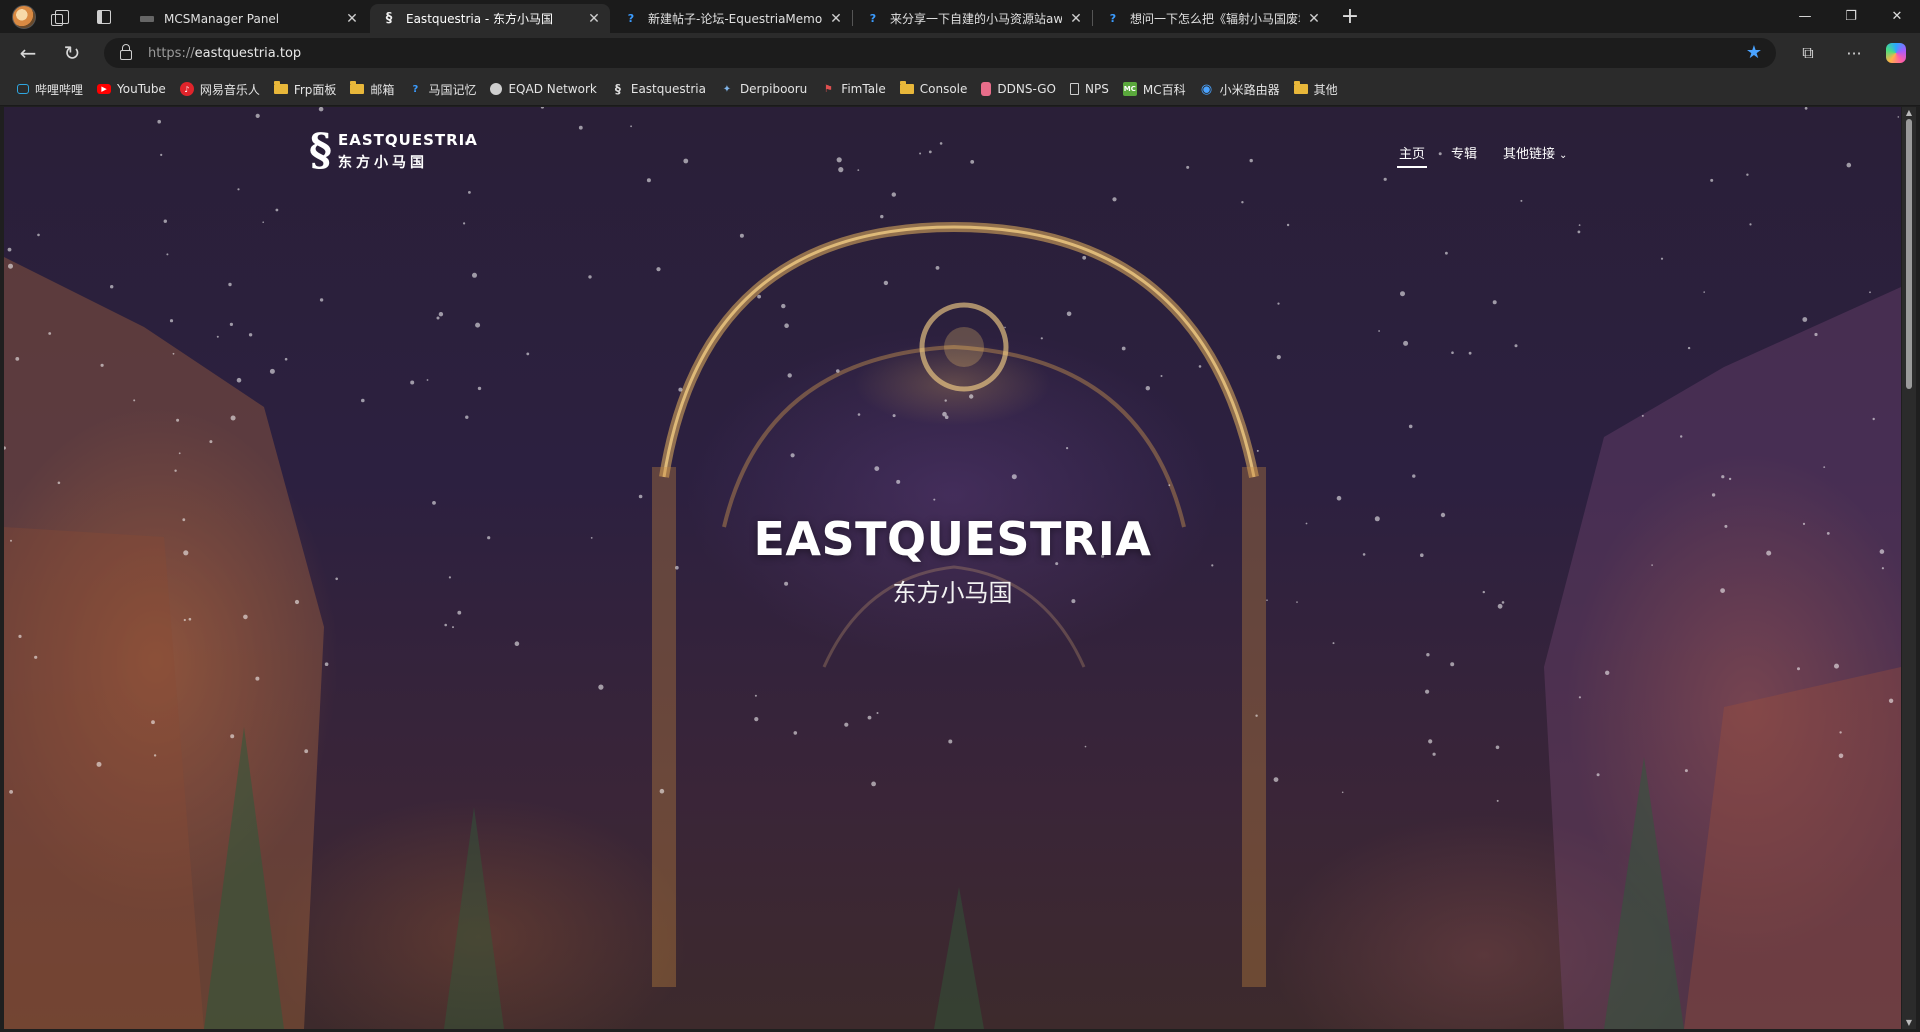 The image size is (1920, 1032). What do you see at coordinates (1164, 89) in the screenshot?
I see `bookmark-label: MC百科` at bounding box center [1164, 89].